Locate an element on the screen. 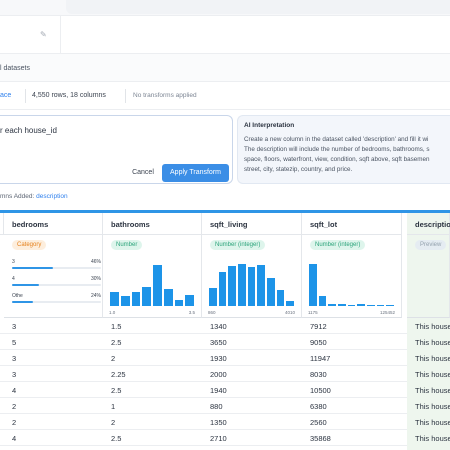 The image size is (450, 450). sqft-living-histogram: 860 4010 is located at coordinates (252, 286).